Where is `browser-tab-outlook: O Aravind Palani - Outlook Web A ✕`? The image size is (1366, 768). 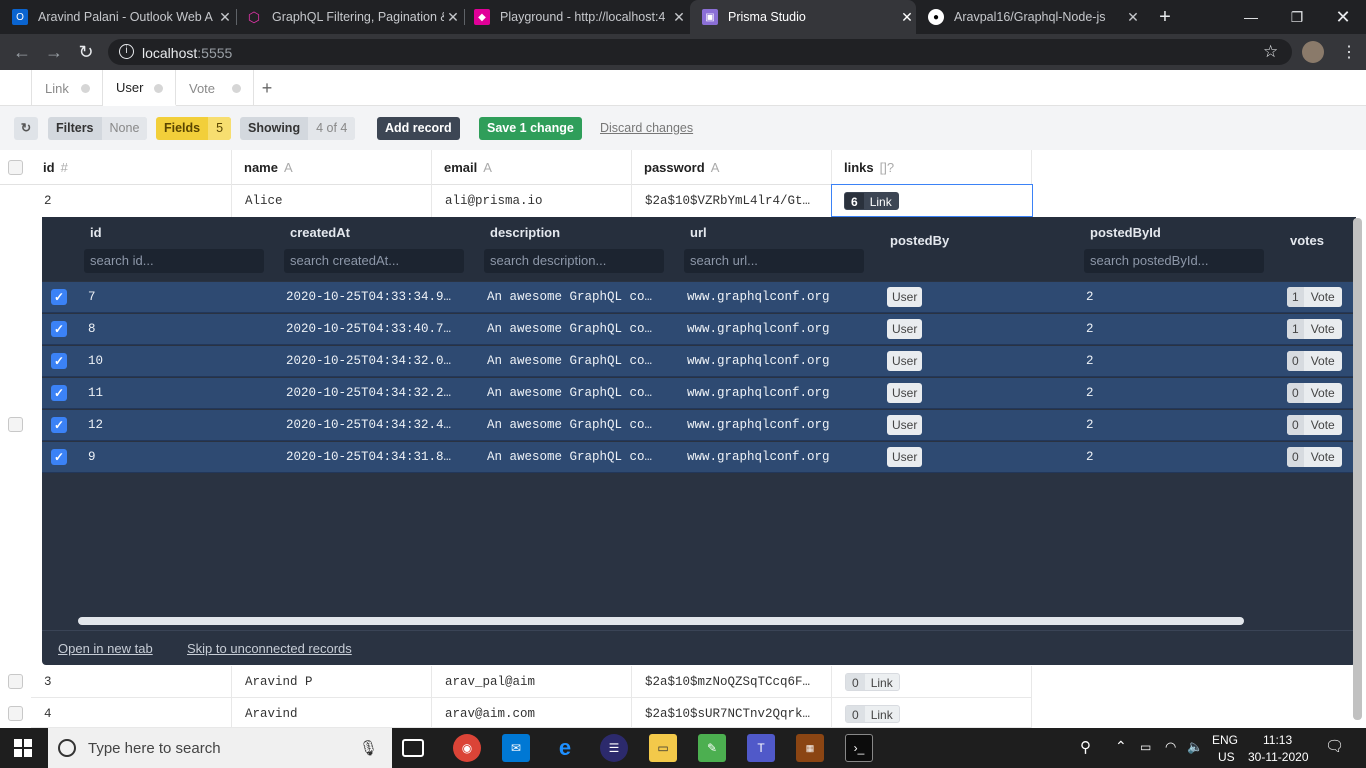 browser-tab-outlook: O Aravind Palani - Outlook Web A ✕ is located at coordinates (123, 17).